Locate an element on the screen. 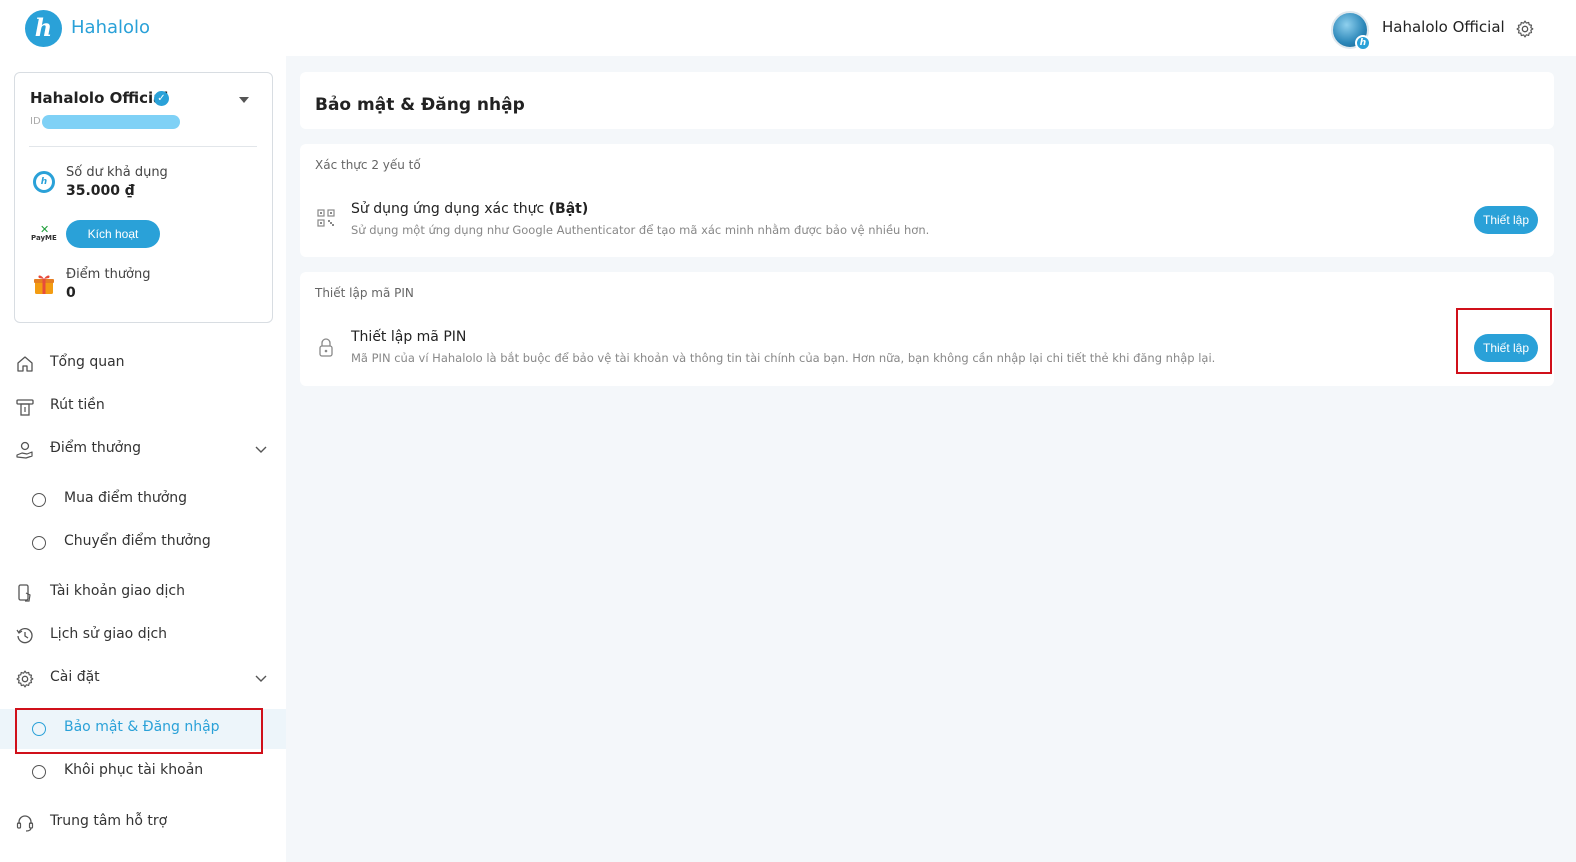 Image resolution: width=1576 pixels, height=862 pixels. nav-label: Trung tâm hỗ trợ is located at coordinates (109, 821).